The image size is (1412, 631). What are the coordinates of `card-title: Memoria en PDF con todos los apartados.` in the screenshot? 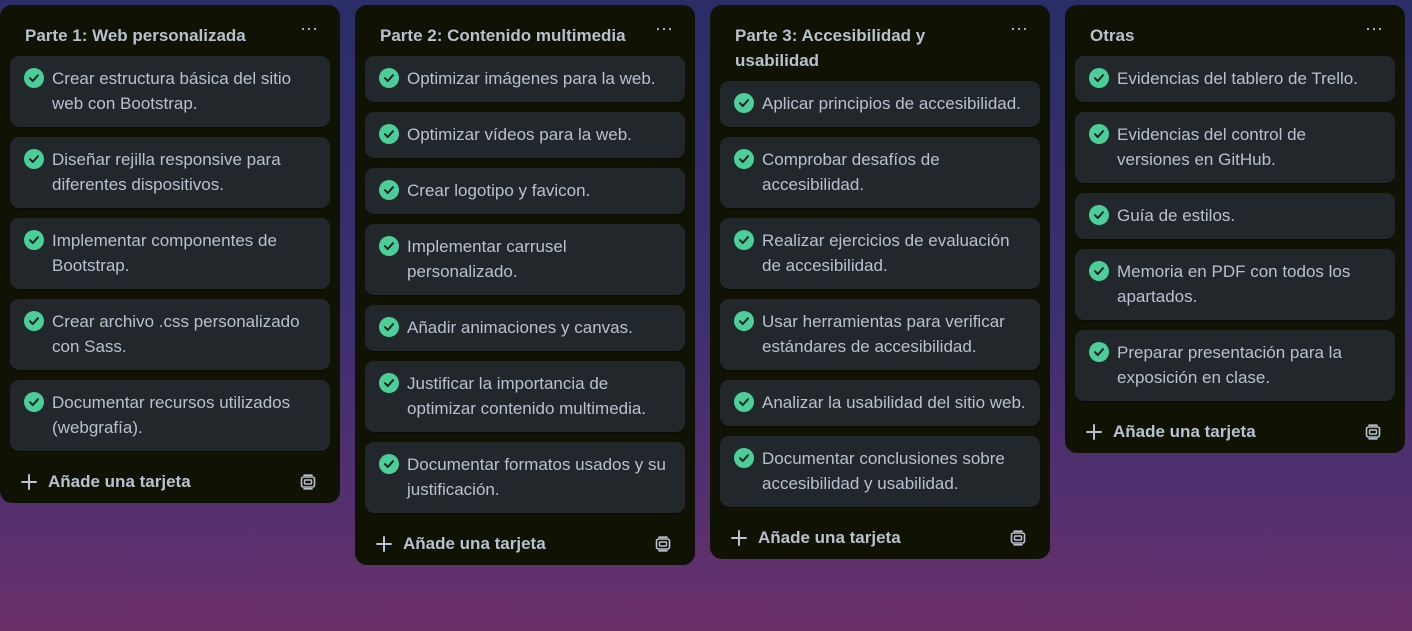 It's located at (1234, 284).